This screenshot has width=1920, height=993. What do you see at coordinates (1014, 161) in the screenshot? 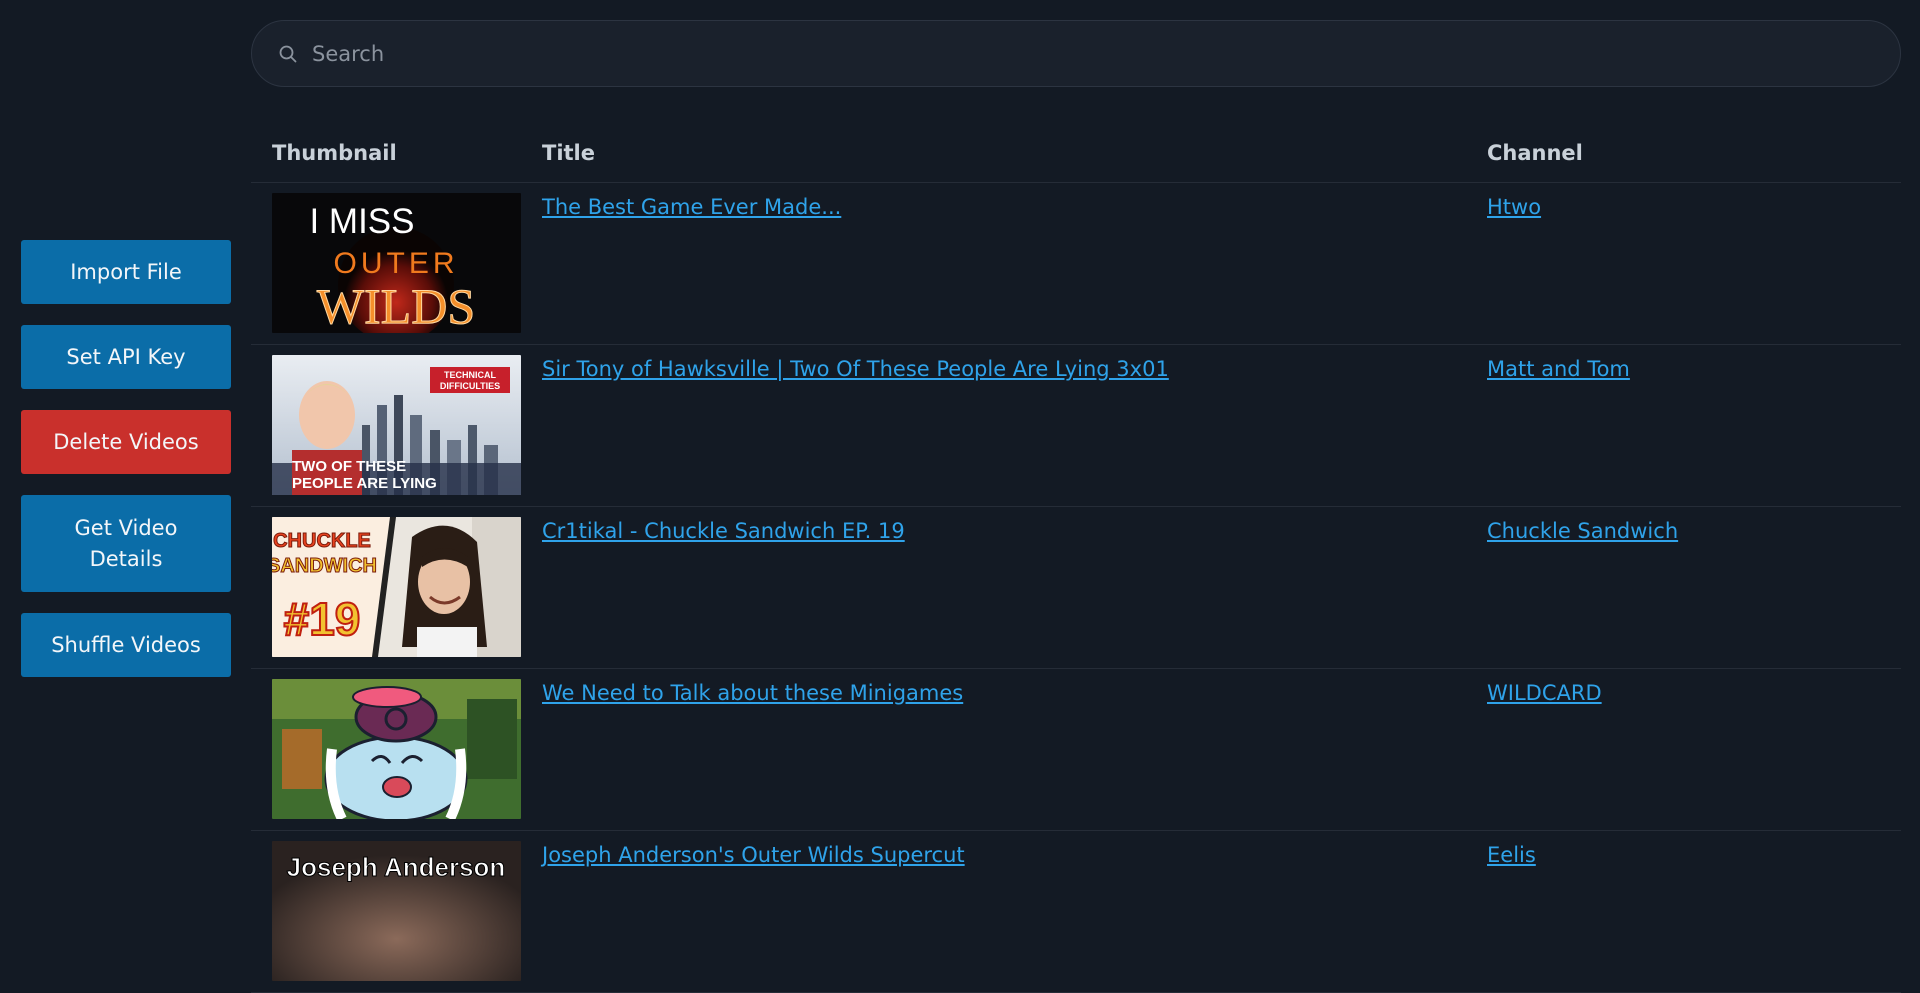
I see `title-column-header: Title` at bounding box center [1014, 161].